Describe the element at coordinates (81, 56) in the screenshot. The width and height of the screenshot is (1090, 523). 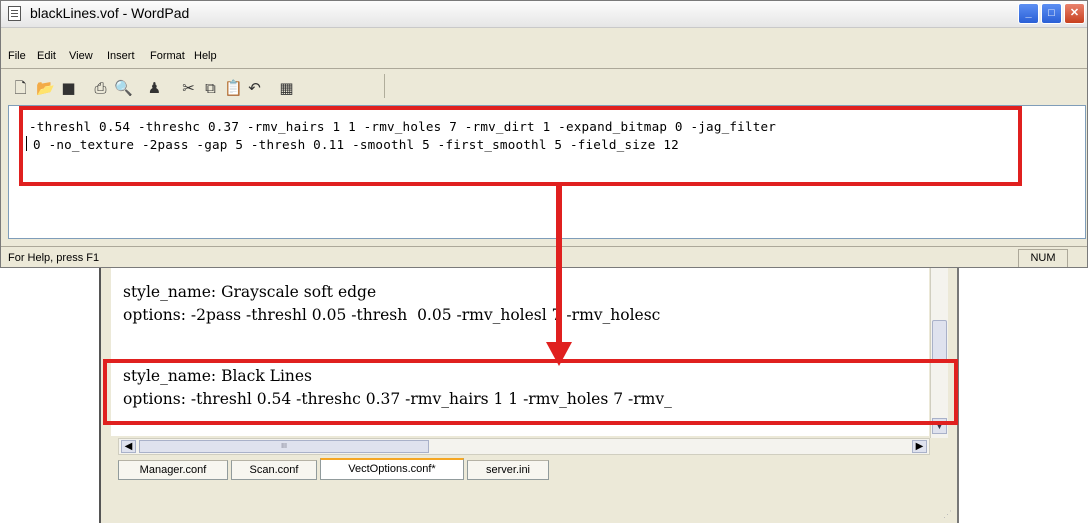
I see `menu-view: View` at that location.